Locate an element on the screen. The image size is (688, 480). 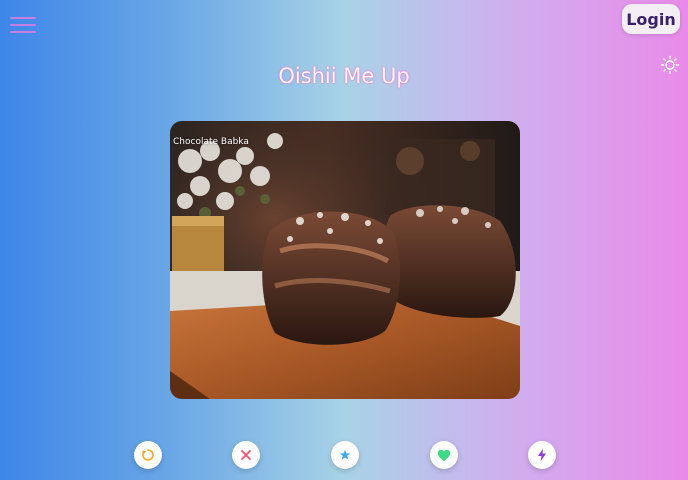
login-button: Login is located at coordinates (651, 19).